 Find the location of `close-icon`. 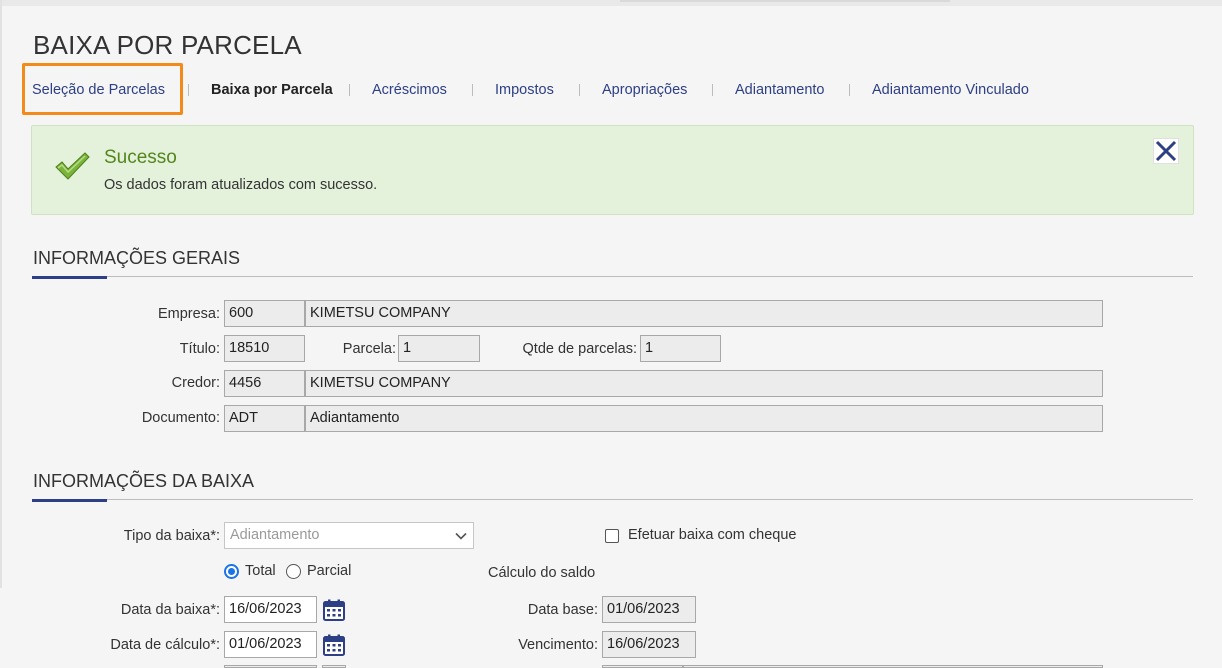

close-icon is located at coordinates (1166, 151).